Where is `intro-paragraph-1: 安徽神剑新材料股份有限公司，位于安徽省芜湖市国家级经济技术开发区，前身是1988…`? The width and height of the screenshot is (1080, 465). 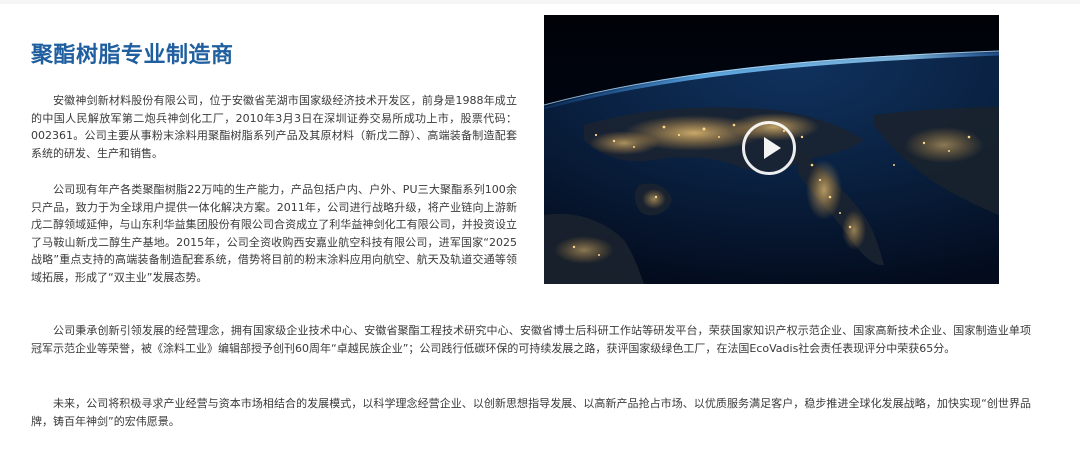 intro-paragraph-1: 安徽神剑新材料股份有限公司，位于安徽省芜湖市国家级经济技术开发区，前身是1988… is located at coordinates (274, 127).